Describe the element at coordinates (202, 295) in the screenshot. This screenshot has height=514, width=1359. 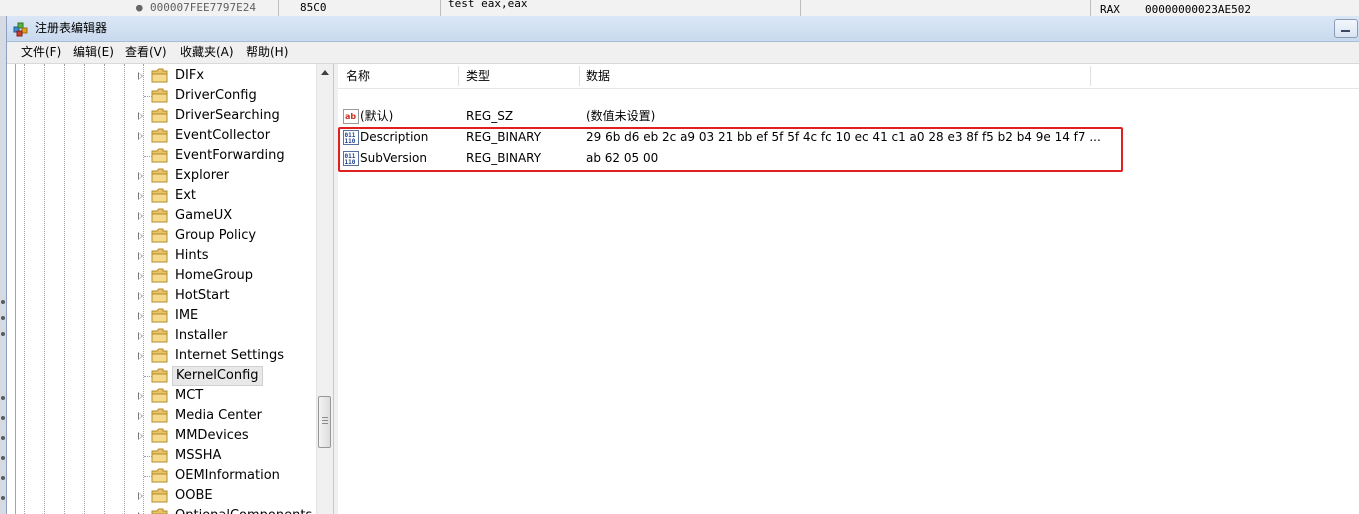
I see `tree-item-label: HotStart` at that location.